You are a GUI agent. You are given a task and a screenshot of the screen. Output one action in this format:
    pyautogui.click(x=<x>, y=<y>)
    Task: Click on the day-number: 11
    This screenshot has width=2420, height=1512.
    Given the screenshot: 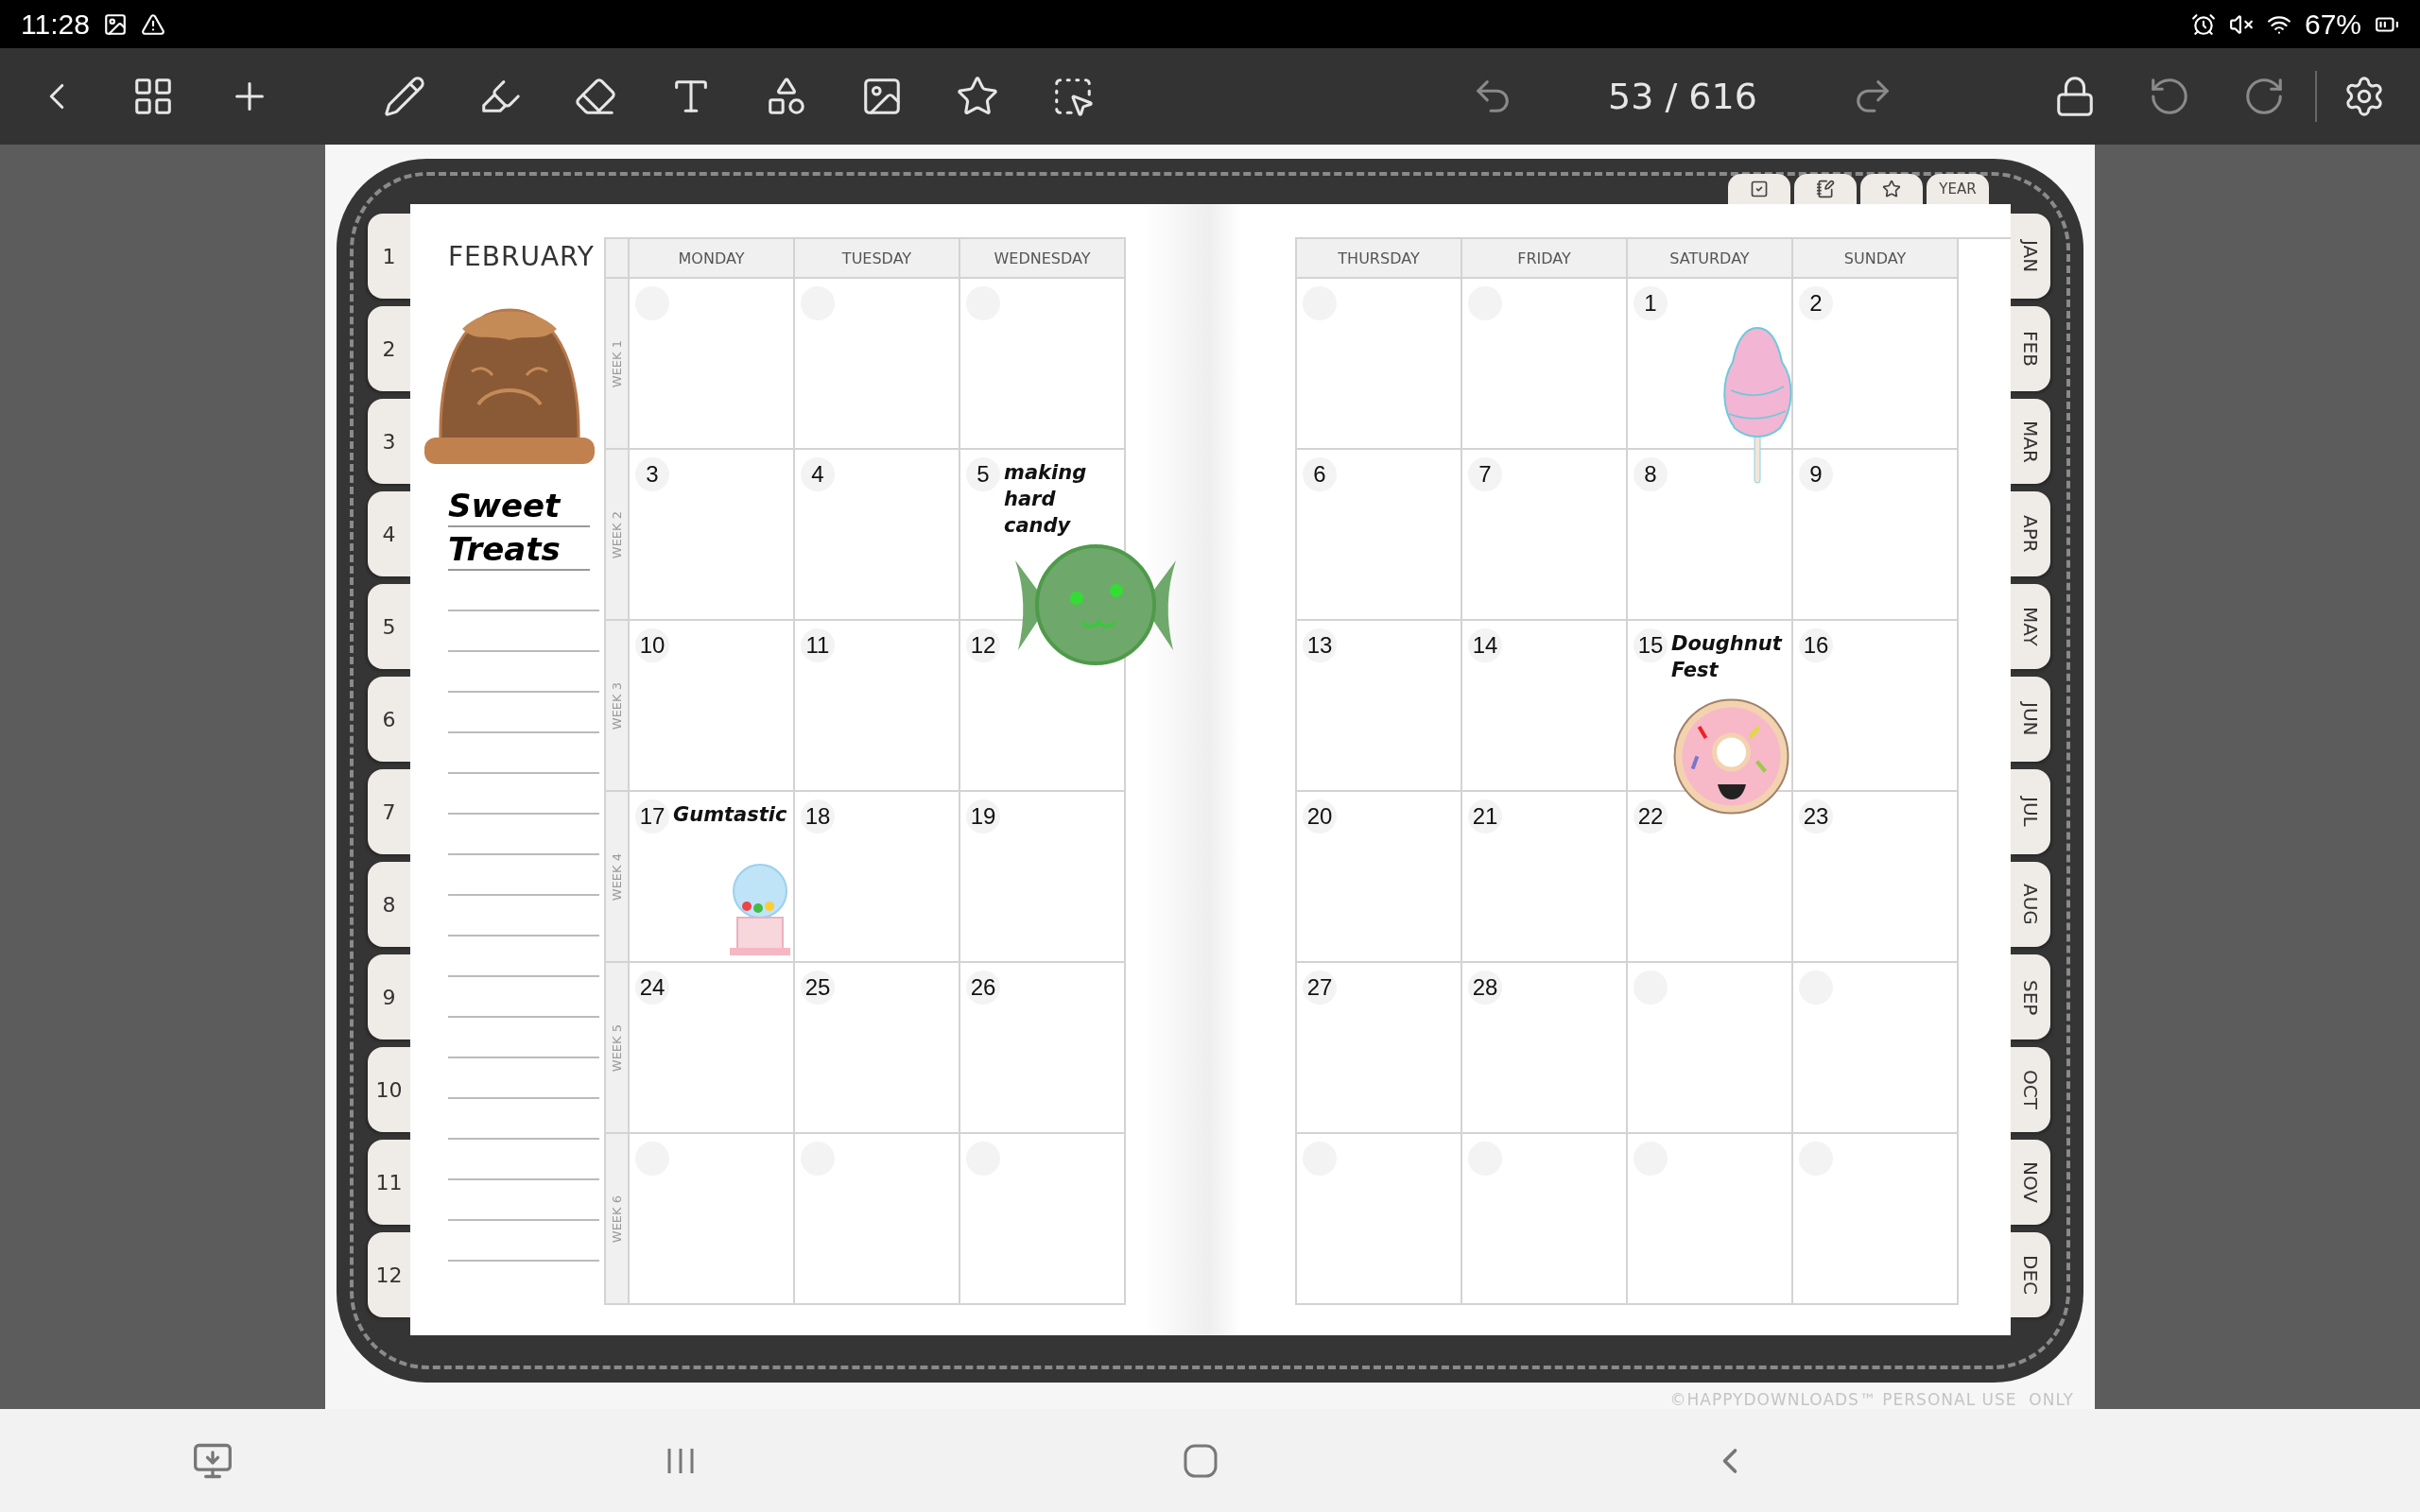 What is the action you would take?
    pyautogui.click(x=818, y=645)
    